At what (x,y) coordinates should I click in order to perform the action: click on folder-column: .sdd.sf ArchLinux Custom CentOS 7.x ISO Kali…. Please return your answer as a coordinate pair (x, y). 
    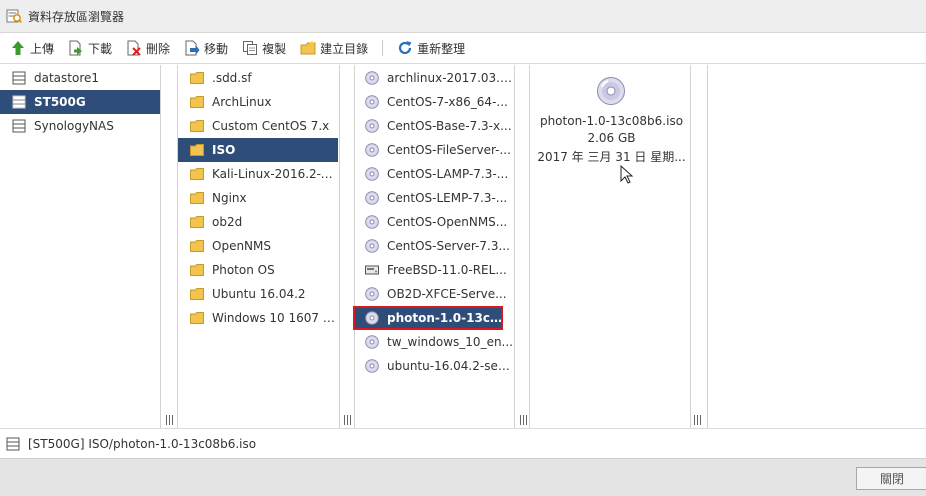
    Looking at the image, I should click on (264, 246).